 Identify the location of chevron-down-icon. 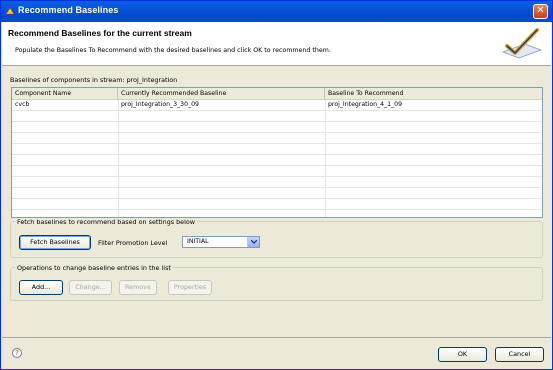
(253, 242).